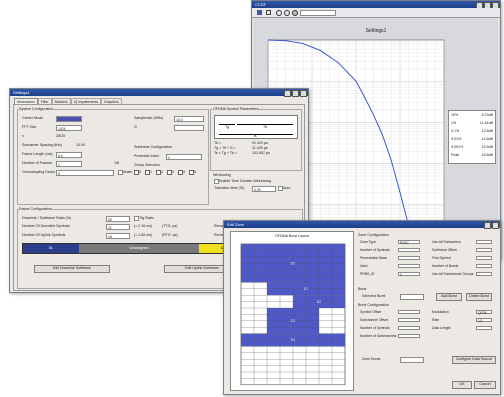 This screenshot has width=504, height=397. Describe the element at coordinates (44, 235) in the screenshot. I see `ul-symbols-label: Number Of Uplink Symbols` at that location.